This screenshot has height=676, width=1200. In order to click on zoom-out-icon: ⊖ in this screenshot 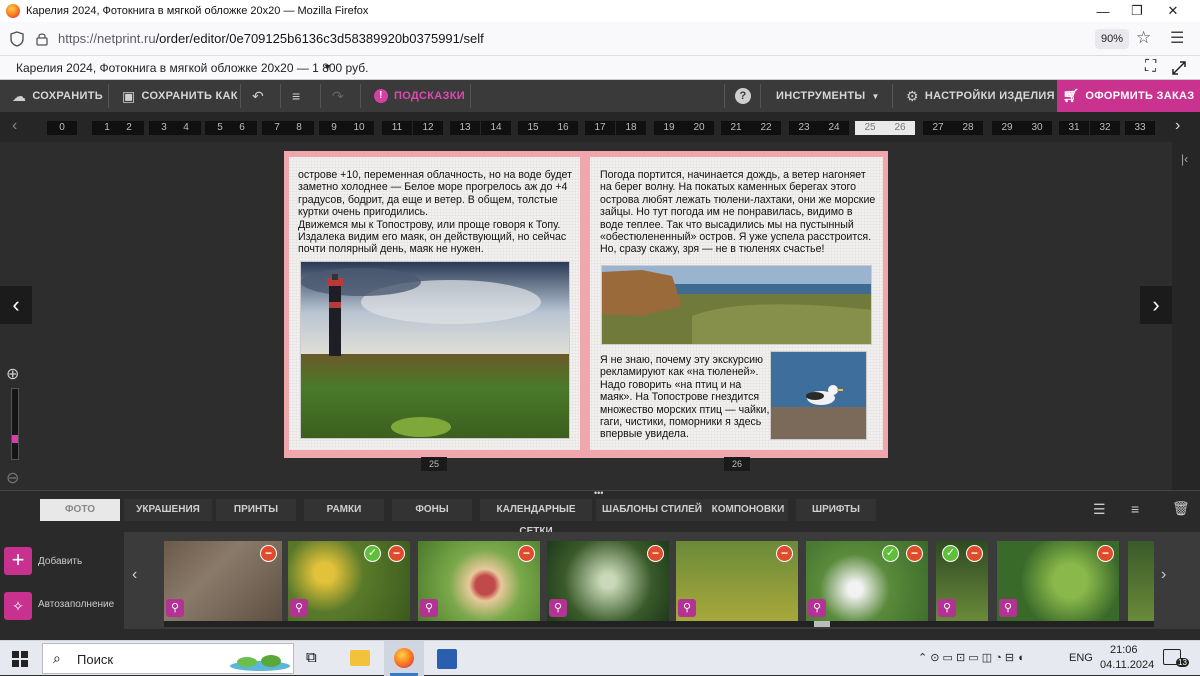, I will do `click(12, 478)`.